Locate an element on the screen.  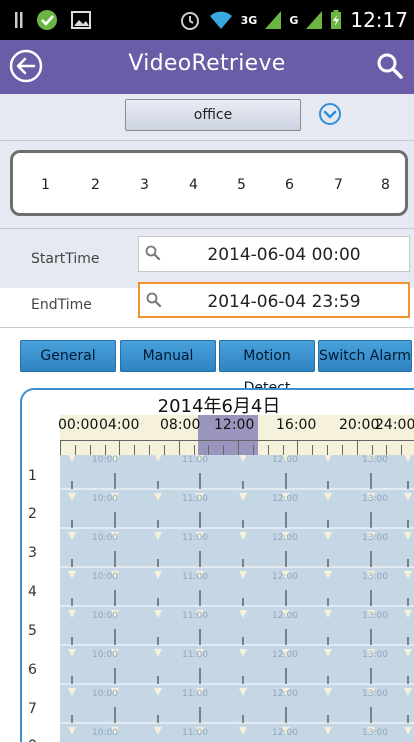
battery-charging-icon is located at coordinates (336, 19).